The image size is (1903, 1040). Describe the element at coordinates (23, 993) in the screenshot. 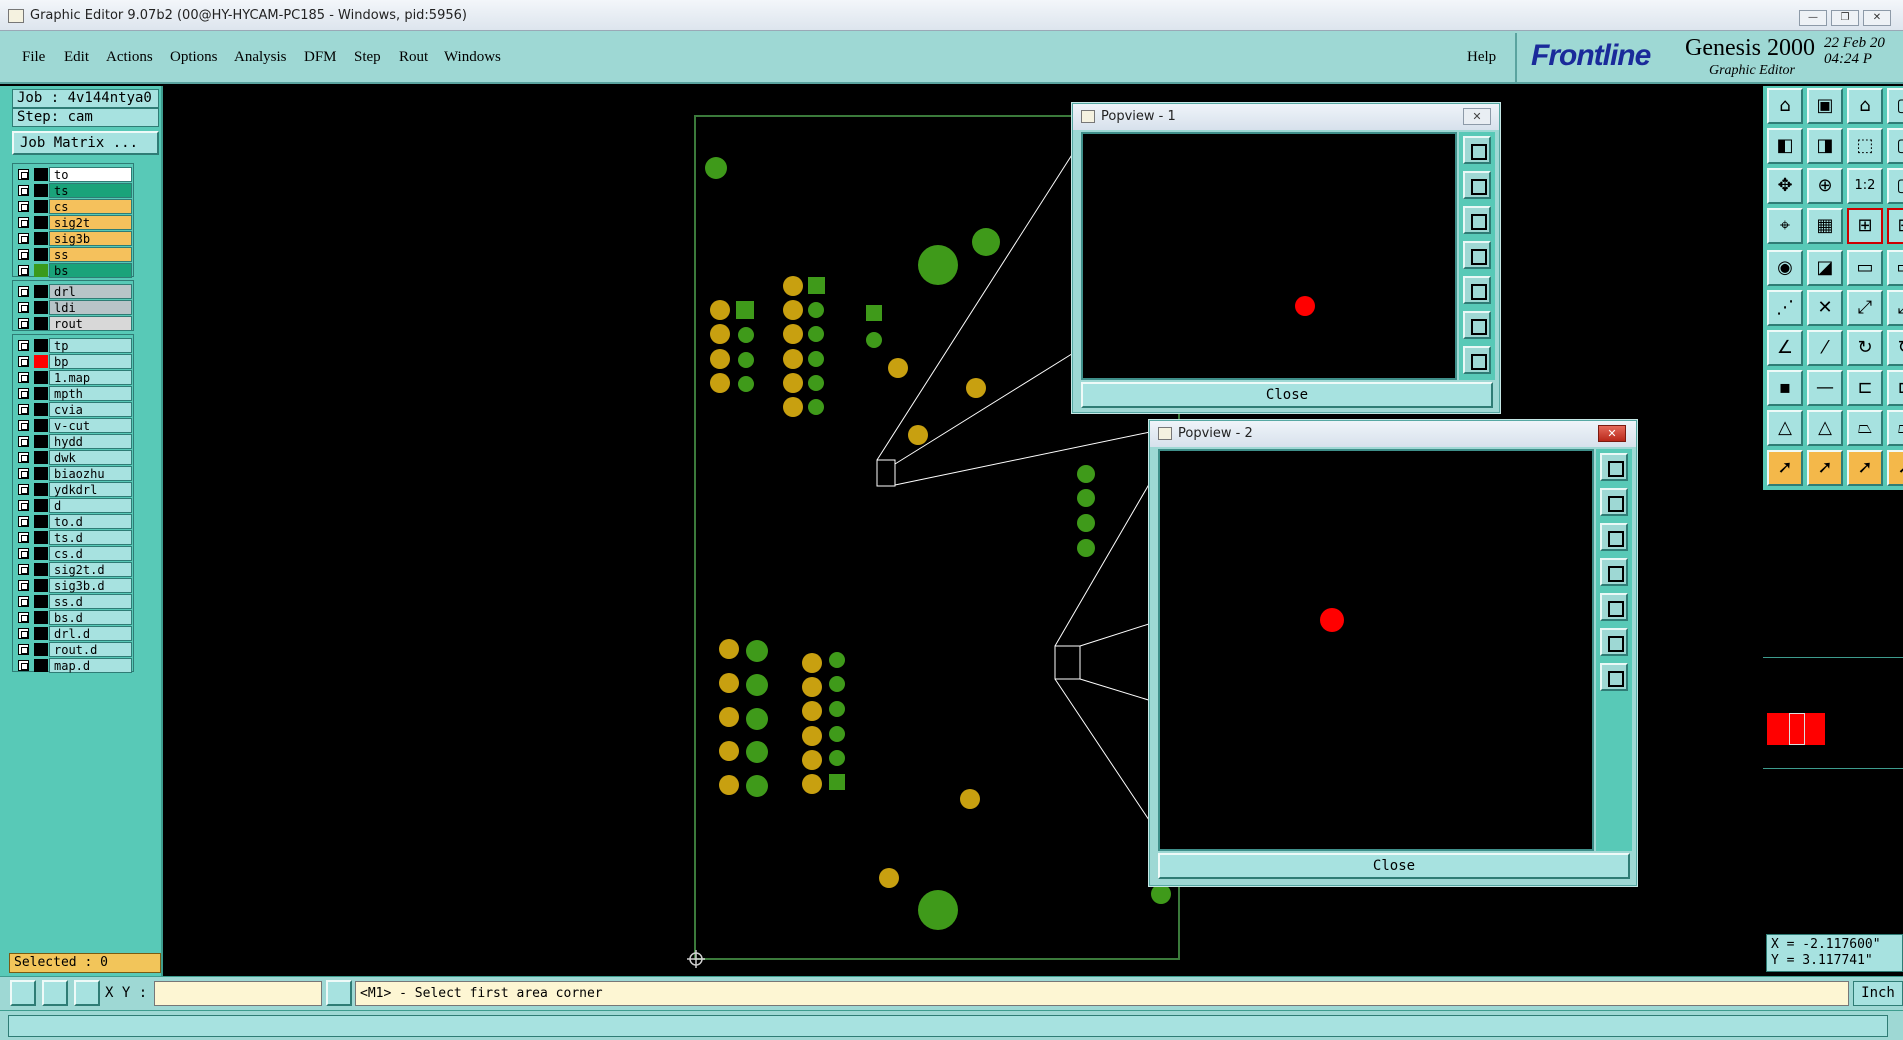

I see `snap-mode-icon` at that location.